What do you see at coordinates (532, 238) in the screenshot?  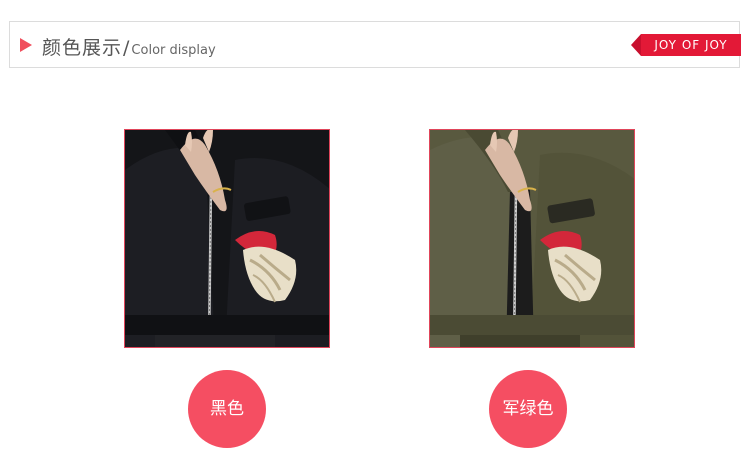 I see `product-image-green` at bounding box center [532, 238].